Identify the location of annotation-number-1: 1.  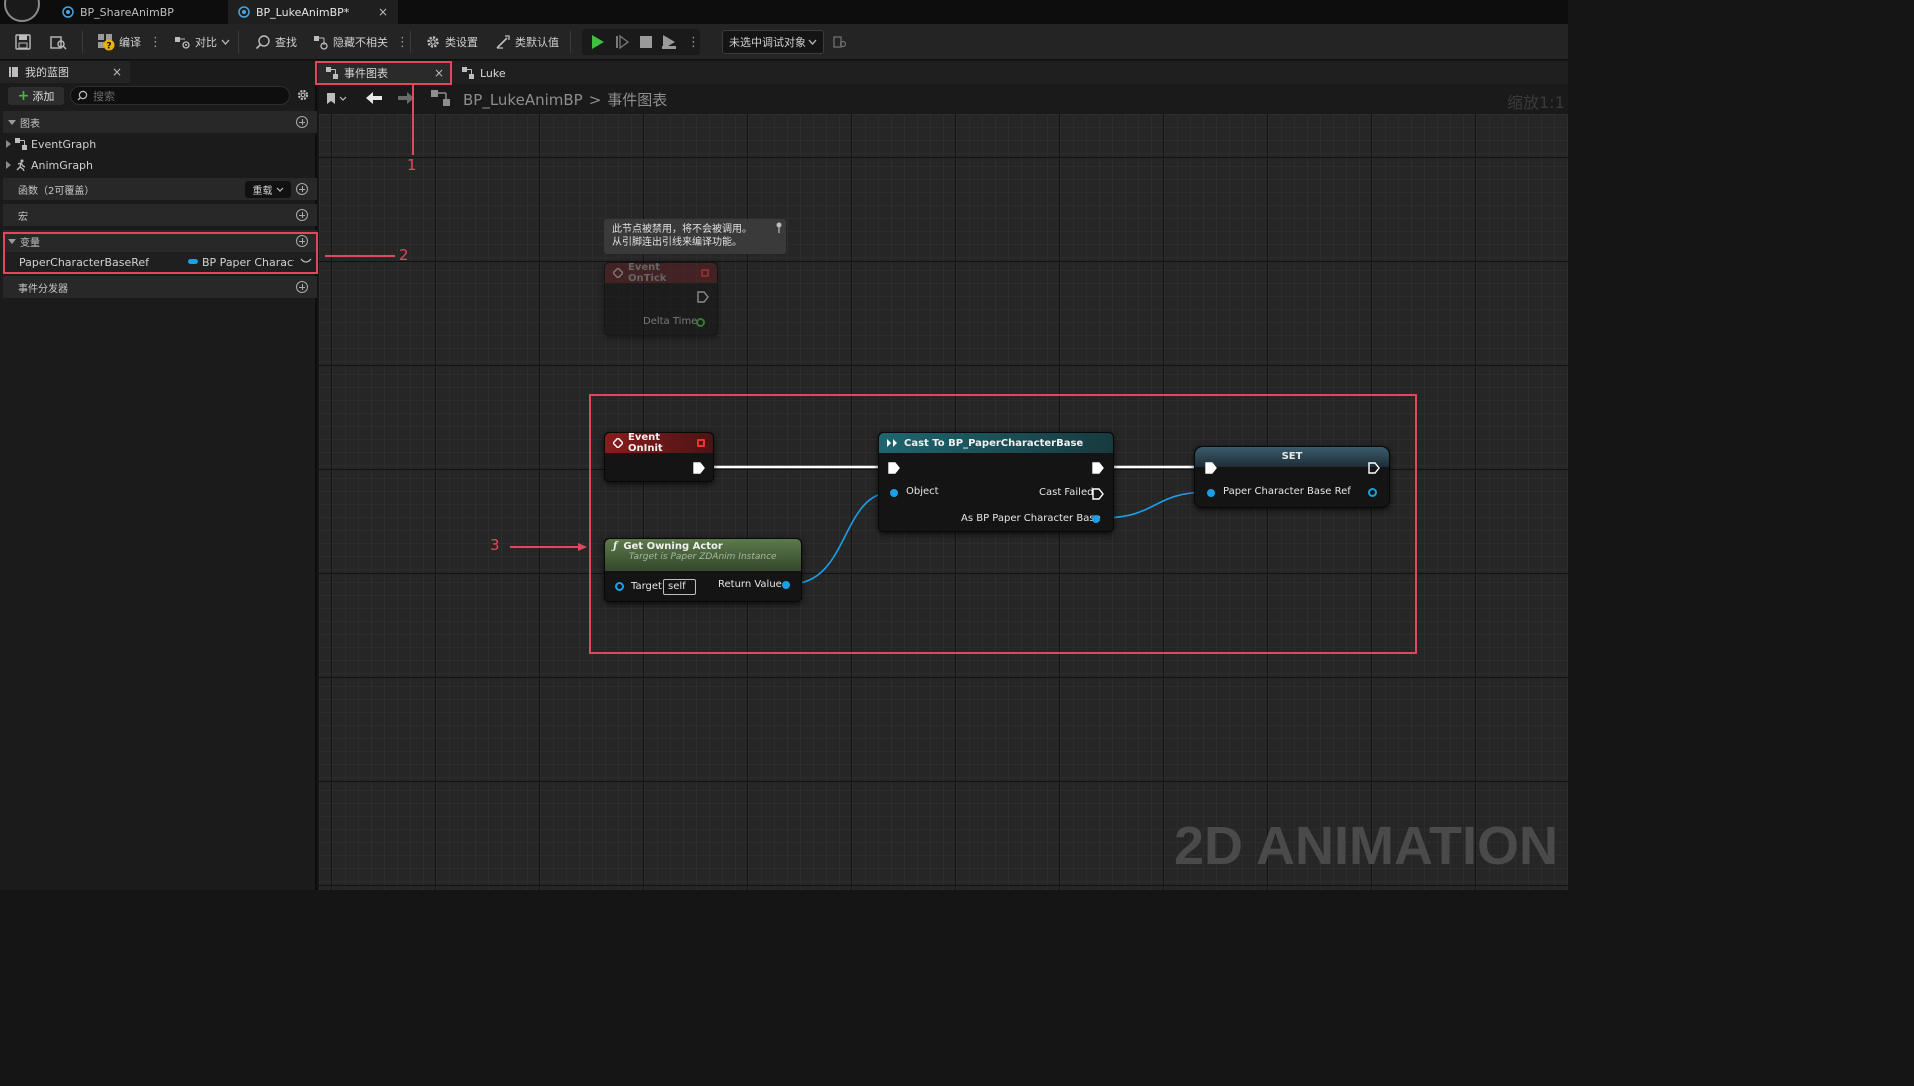
(412, 165).